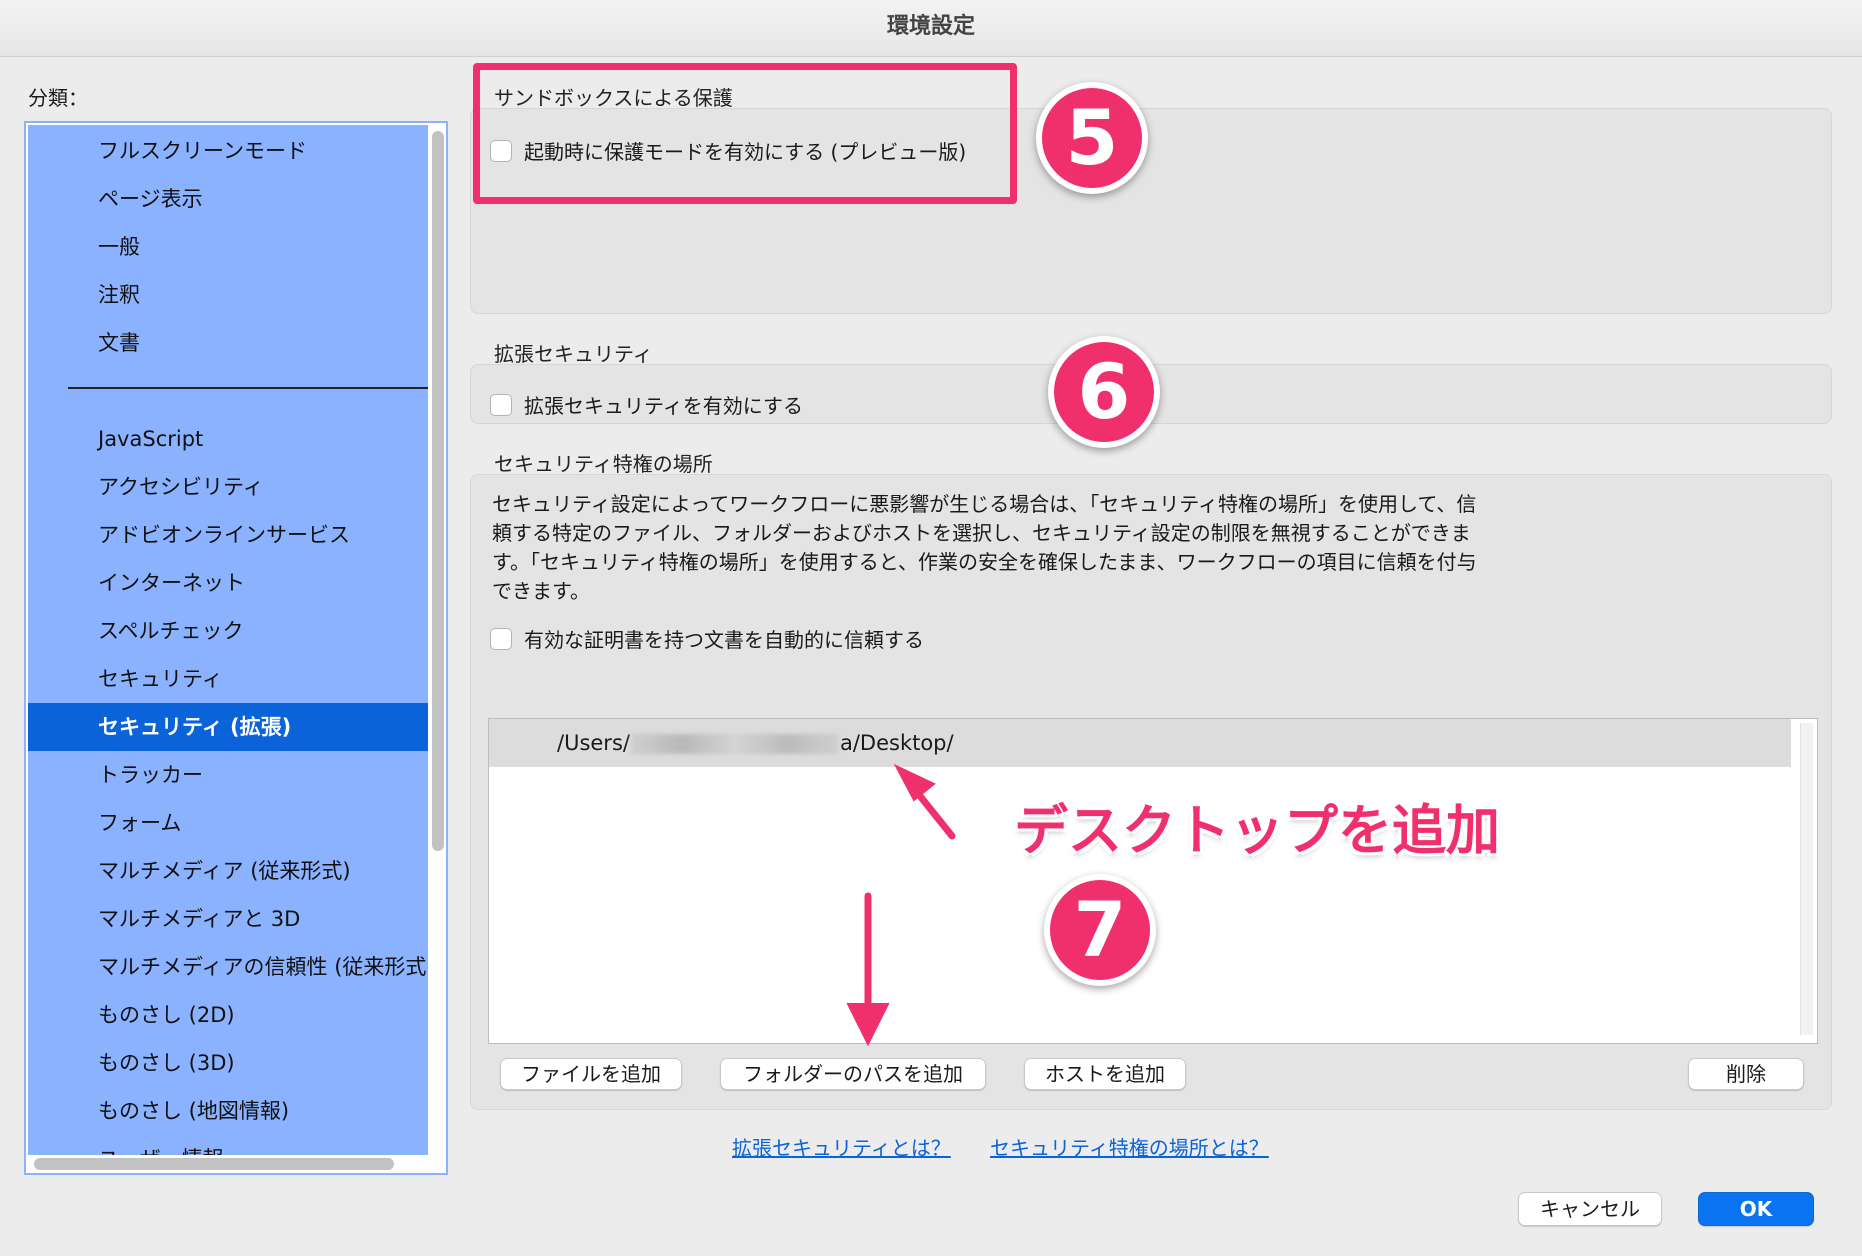 The image size is (1862, 1256). Describe the element at coordinates (914, 782) in the screenshot. I see `arrow-to-path-head` at that location.